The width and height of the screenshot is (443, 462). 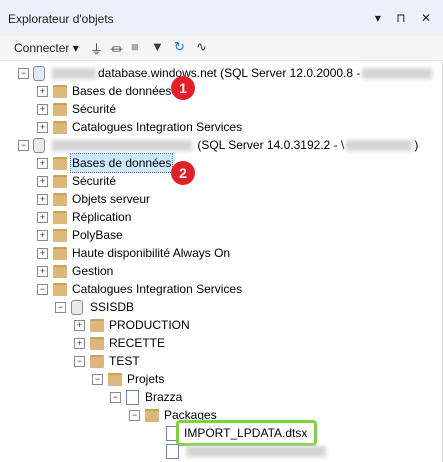 What do you see at coordinates (132, 397) in the screenshot?
I see `project-icon` at bounding box center [132, 397].